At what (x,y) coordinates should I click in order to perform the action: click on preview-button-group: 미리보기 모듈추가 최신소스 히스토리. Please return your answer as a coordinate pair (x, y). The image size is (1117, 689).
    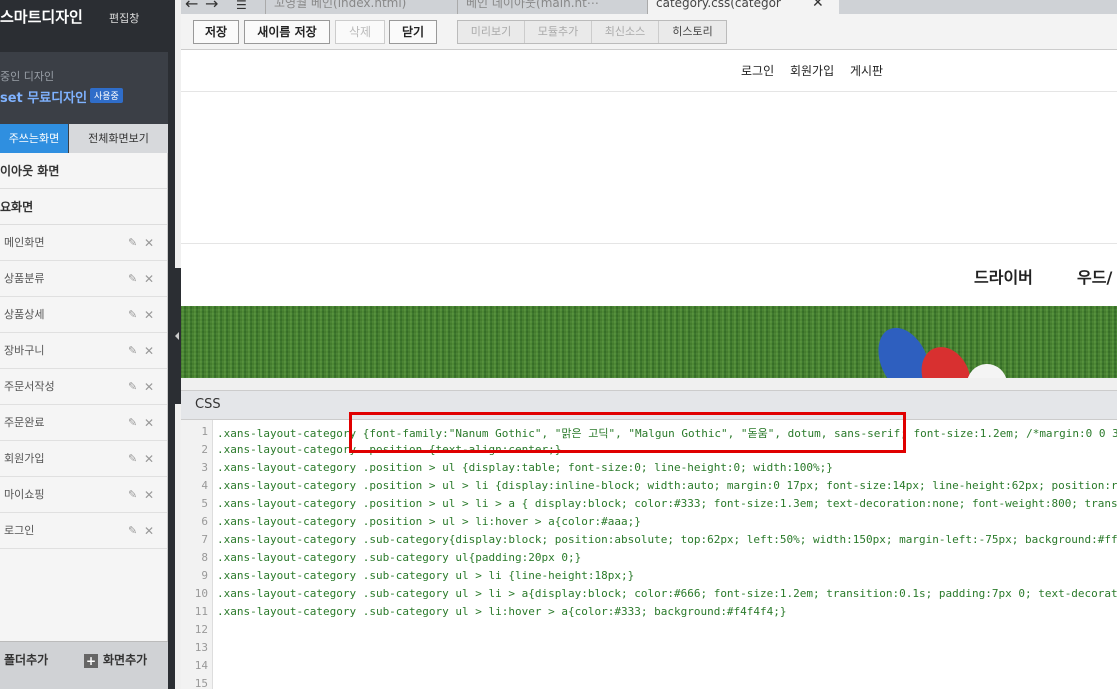
    Looking at the image, I should click on (592, 32).